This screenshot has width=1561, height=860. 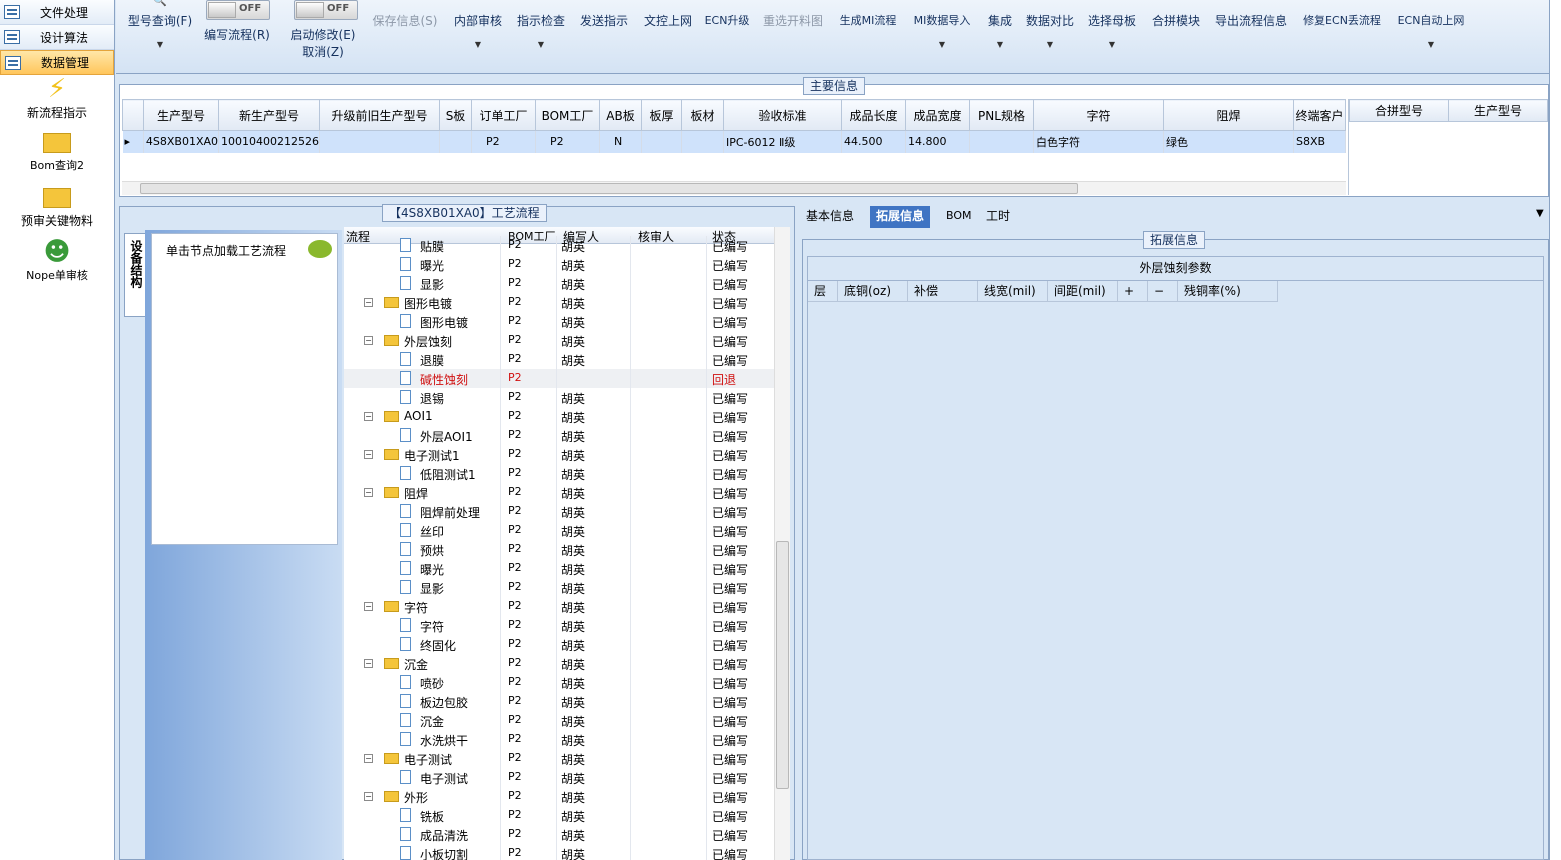 I want to click on doc-online-button: 文控上网, so click(x=668, y=36).